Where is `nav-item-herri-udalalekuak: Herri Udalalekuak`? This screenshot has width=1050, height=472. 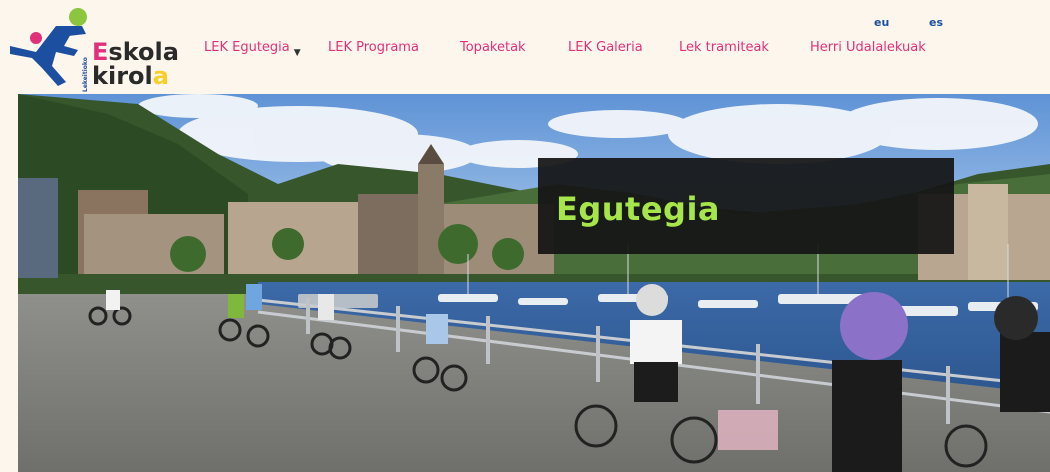 nav-item-herri-udalalekuak: Herri Udalalekuak is located at coordinates (868, 47).